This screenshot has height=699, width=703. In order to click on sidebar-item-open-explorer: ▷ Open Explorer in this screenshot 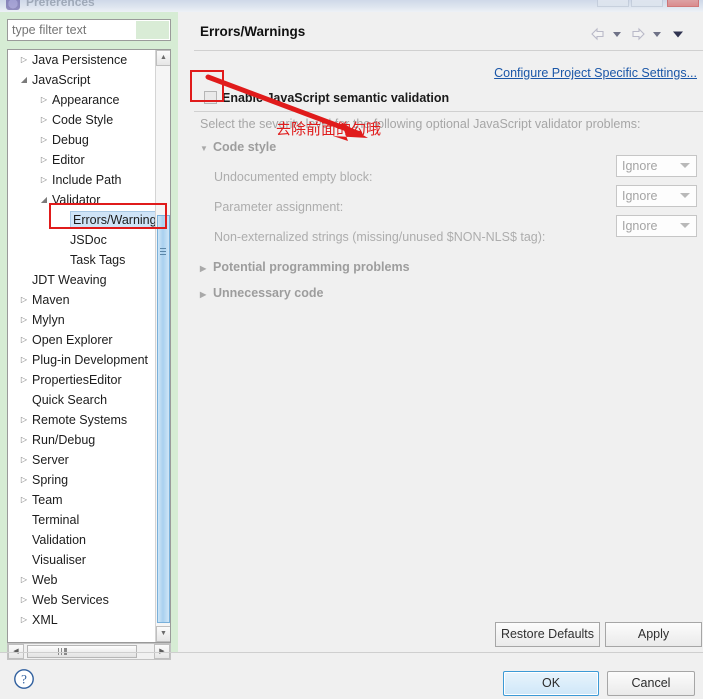, I will do `click(82, 340)`.